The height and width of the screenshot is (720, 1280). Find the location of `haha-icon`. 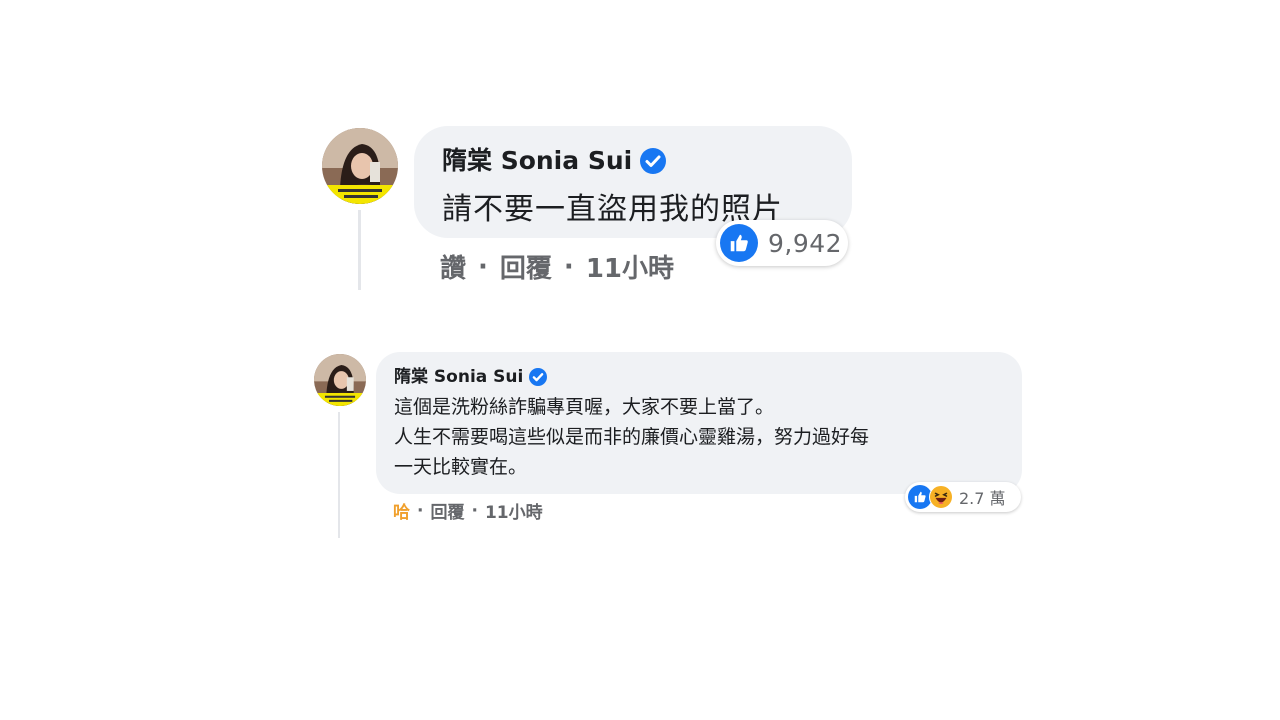

haha-icon is located at coordinates (941, 497).